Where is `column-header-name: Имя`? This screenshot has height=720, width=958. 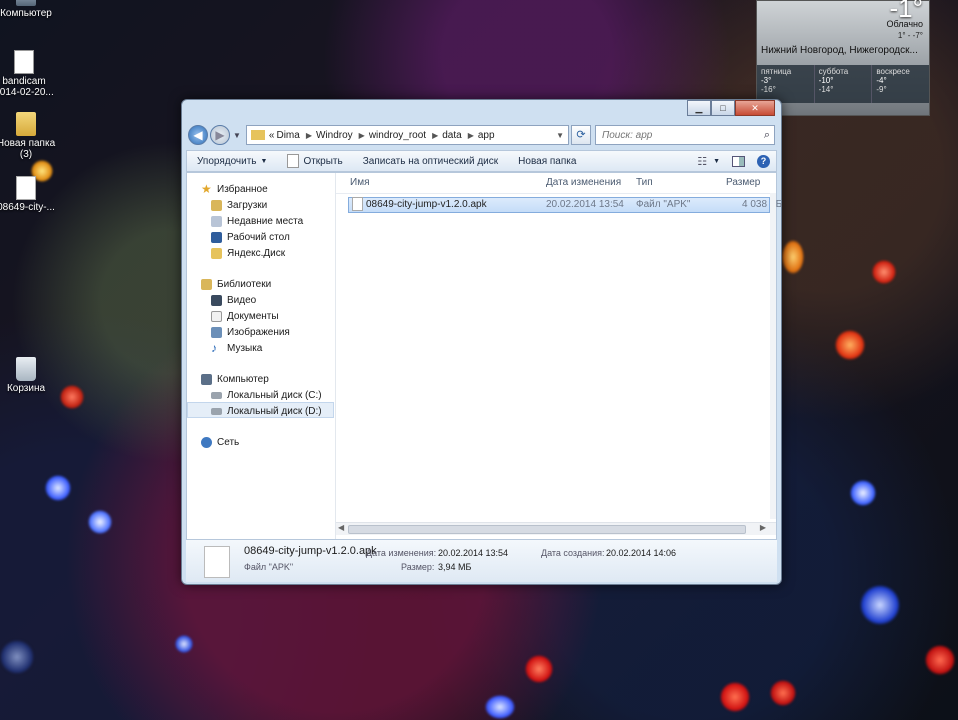 column-header-name: Имя is located at coordinates (440, 183).